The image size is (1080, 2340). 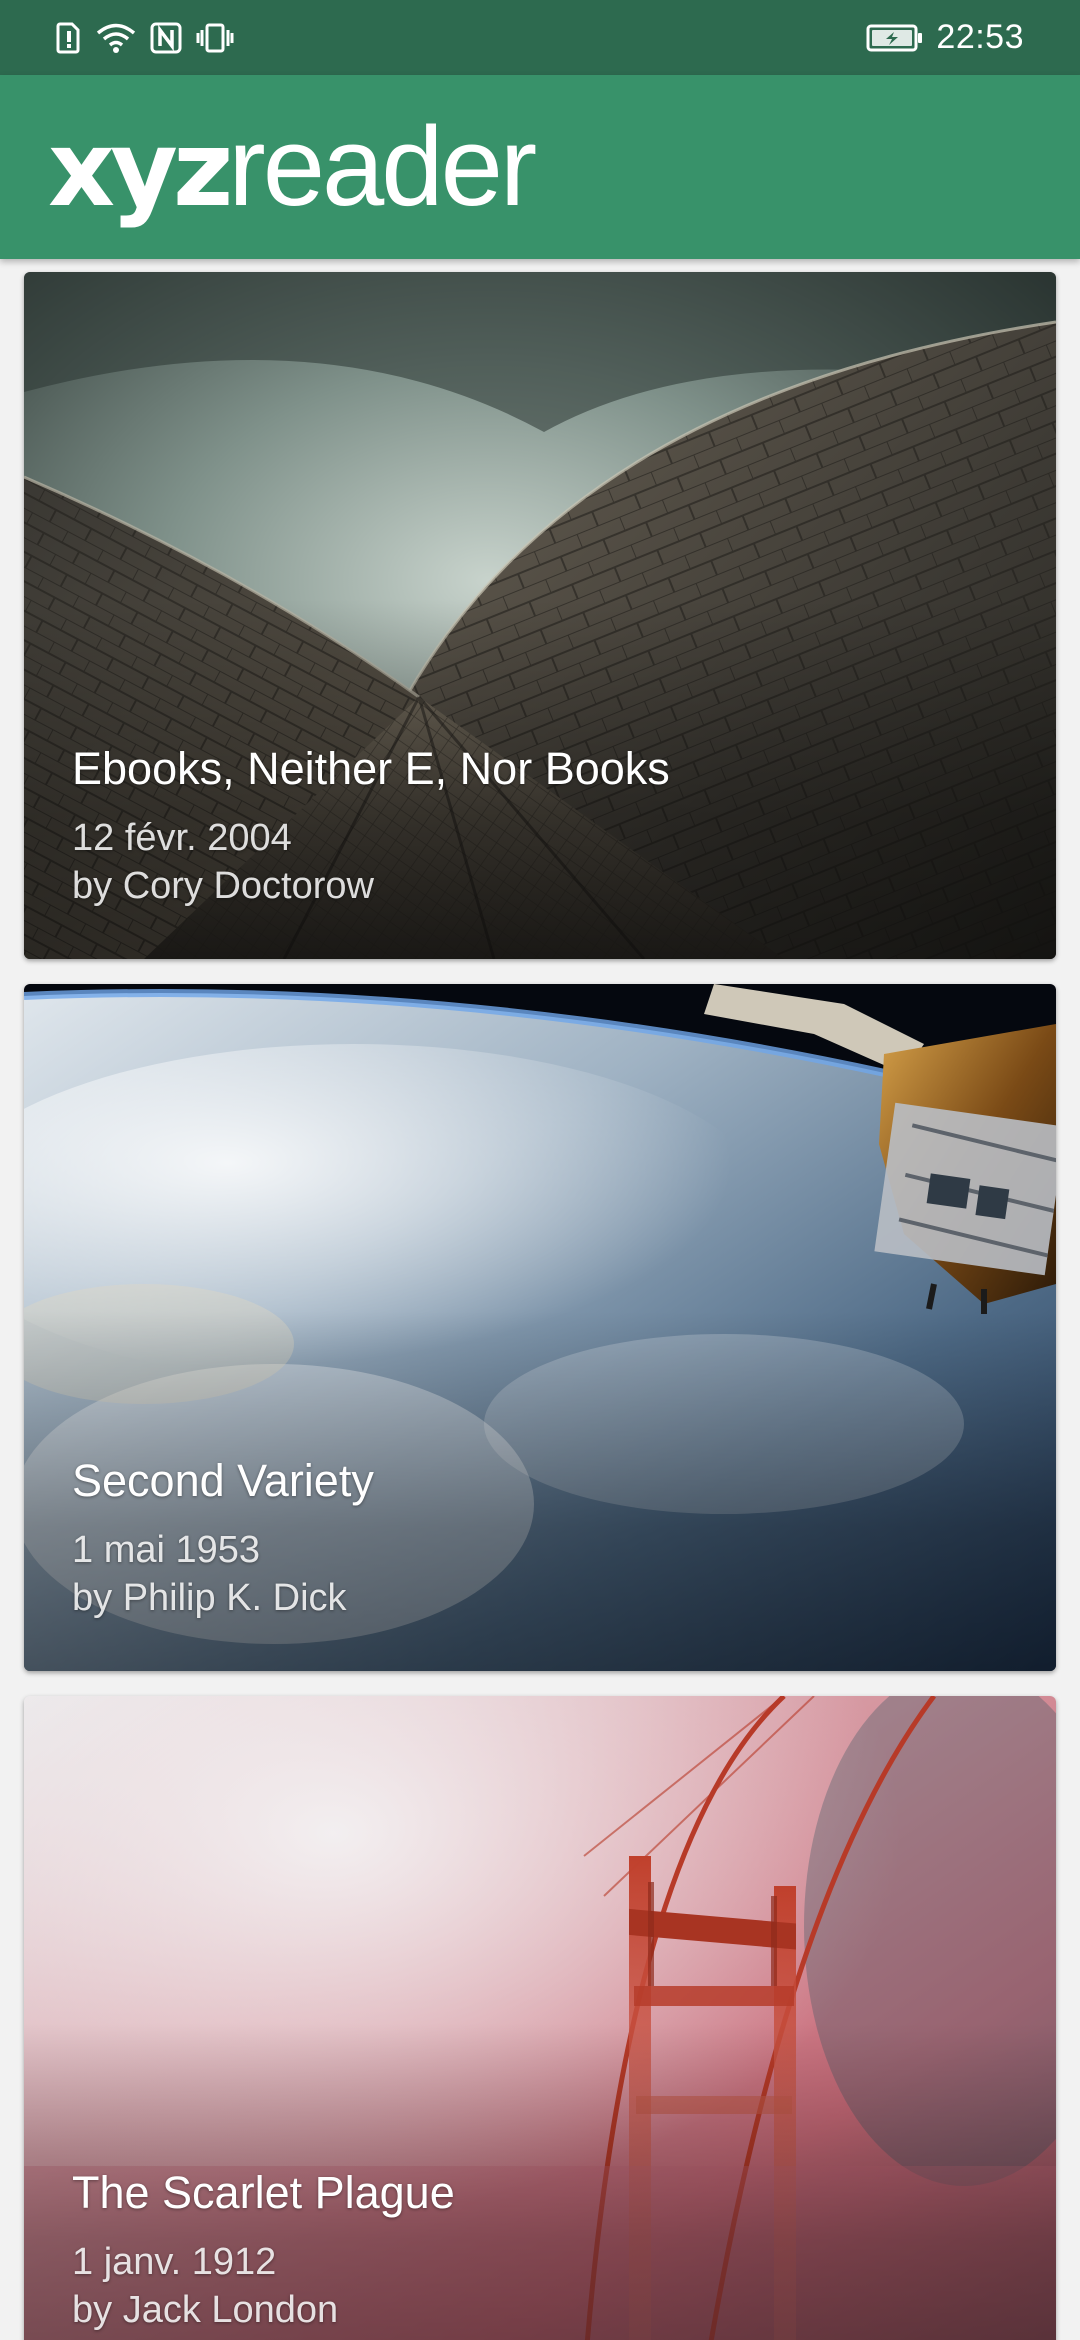 What do you see at coordinates (166, 1549) in the screenshot?
I see `article-date: 1 mai 1953` at bounding box center [166, 1549].